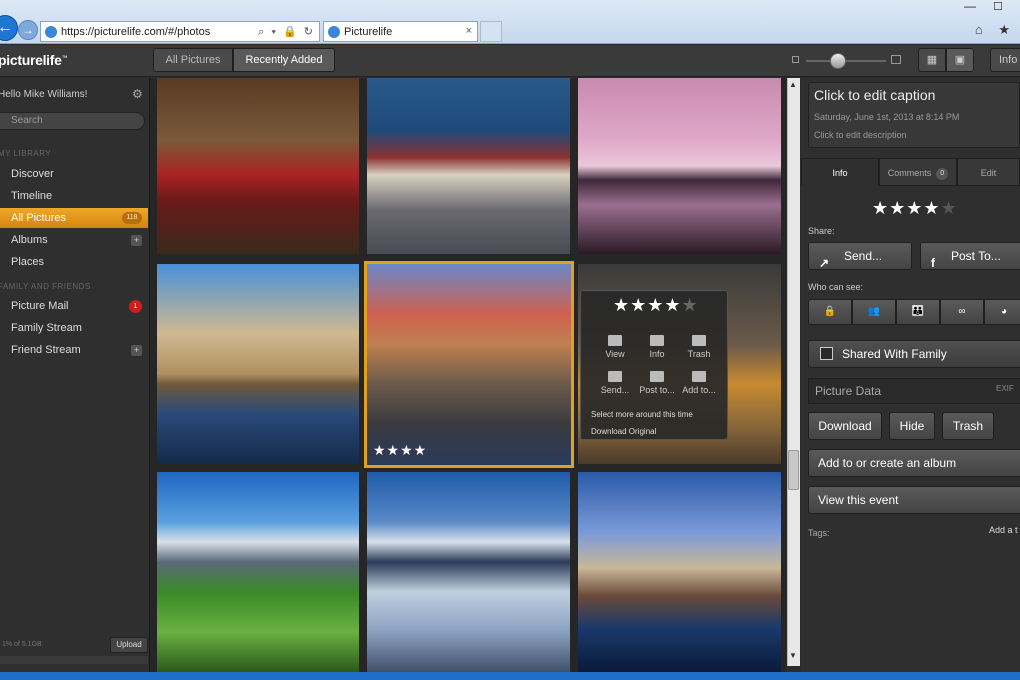 The height and width of the screenshot is (680, 1020). I want to click on scroll-up-icon: ▲, so click(793, 84).